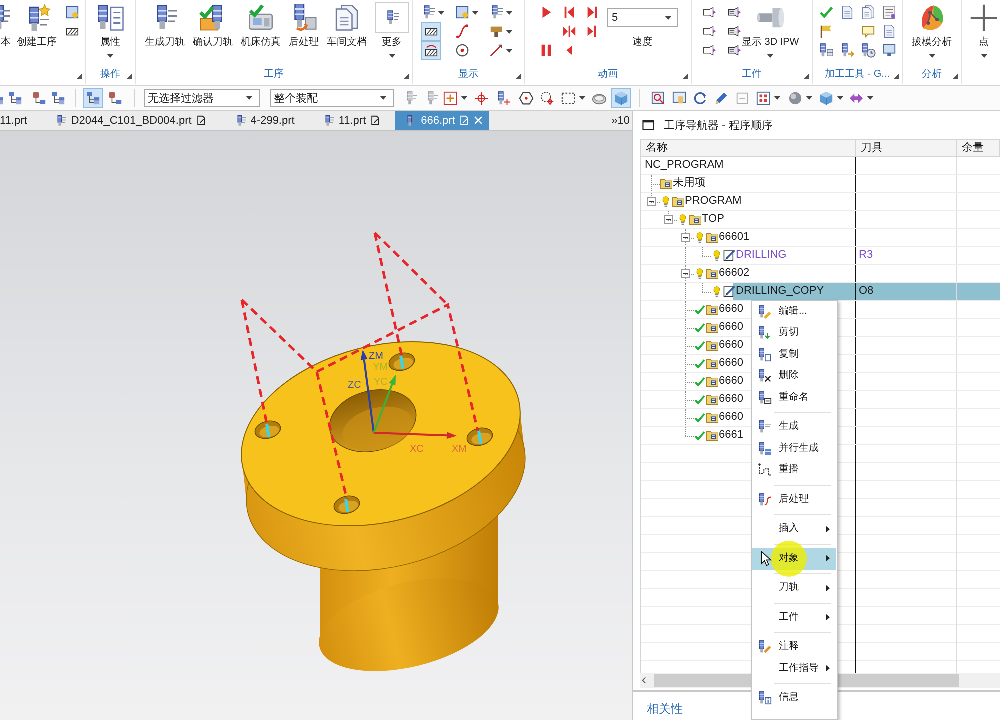 Image resolution: width=1000 pixels, height=720 pixels. Describe the element at coordinates (794, 647) in the screenshot. I see `menu-item: 注释` at that location.